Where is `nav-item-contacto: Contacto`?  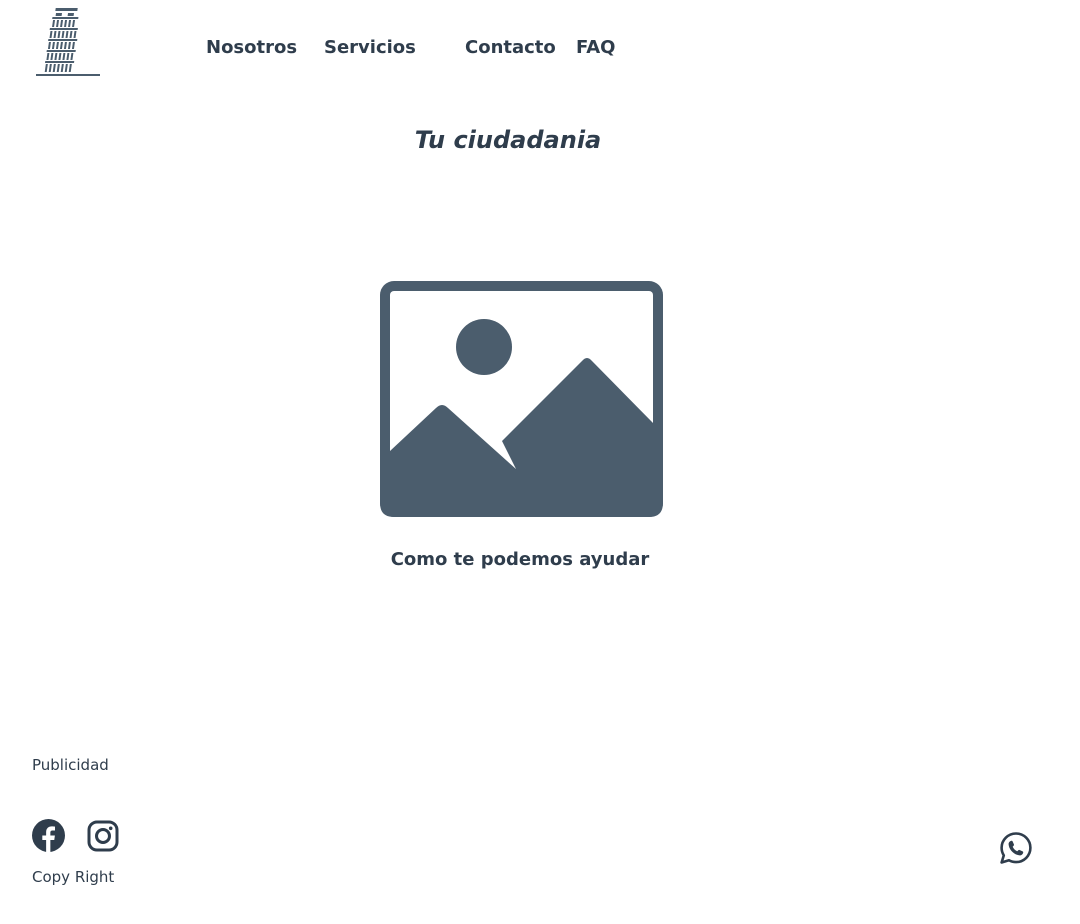
nav-item-contacto: Contacto is located at coordinates (510, 48).